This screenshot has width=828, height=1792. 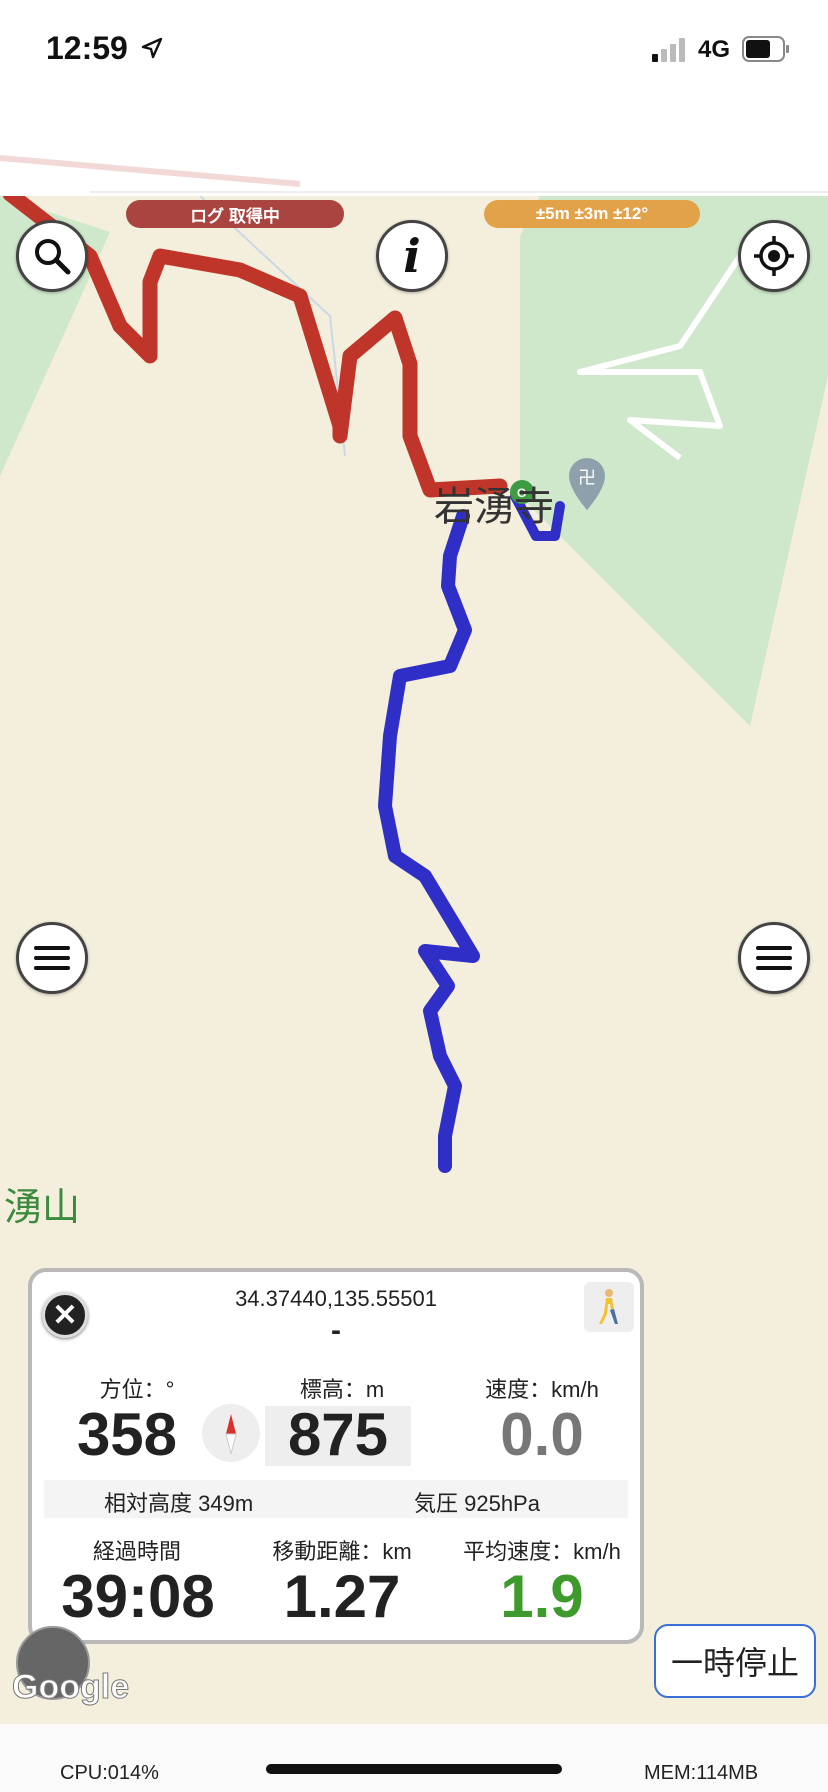 I want to click on search-icon, so click(x=53, y=257).